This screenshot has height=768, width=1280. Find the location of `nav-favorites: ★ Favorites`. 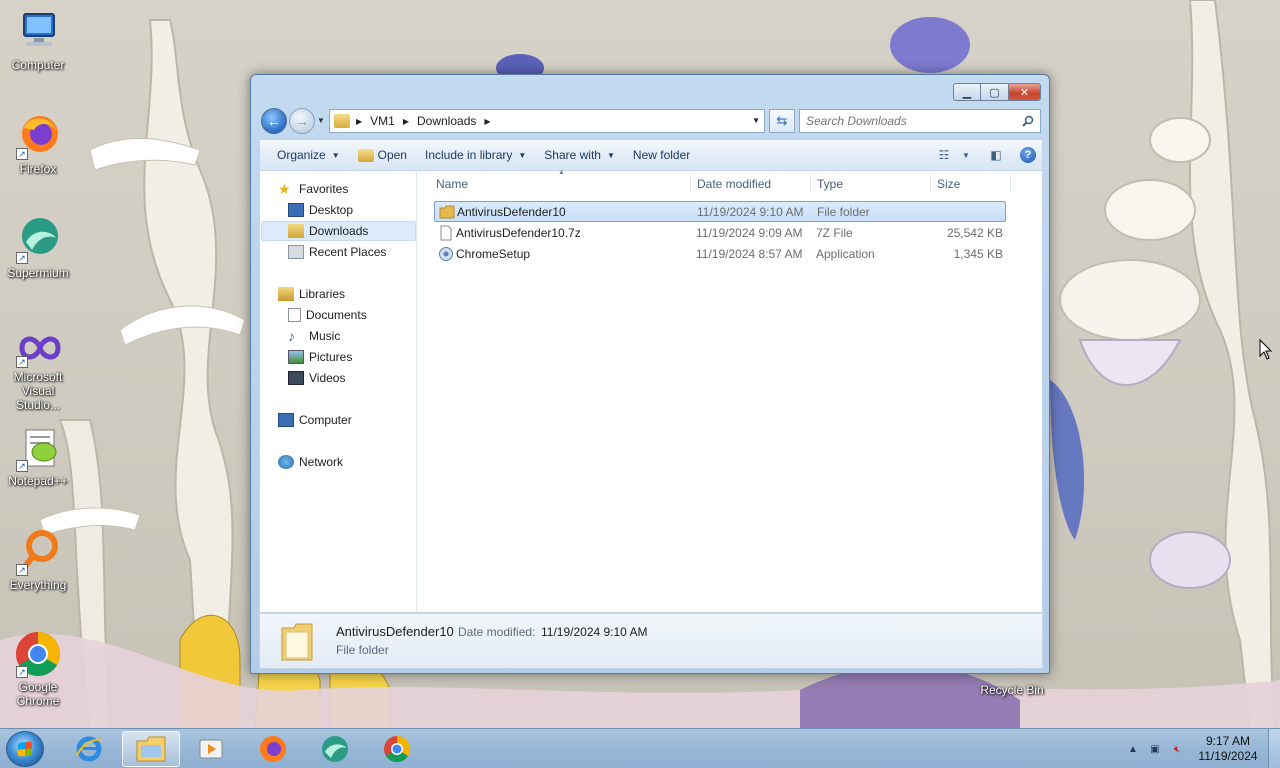

nav-favorites: ★ Favorites is located at coordinates (313, 189).